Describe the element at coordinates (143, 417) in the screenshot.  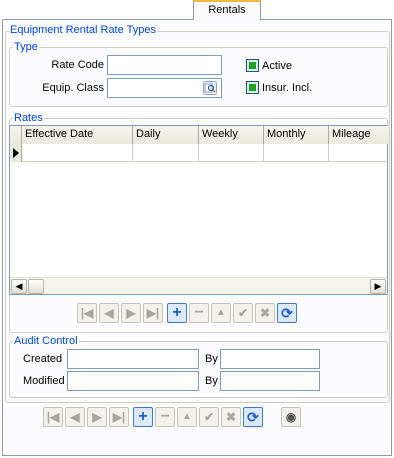
I see `main-add-record-button: +` at that location.